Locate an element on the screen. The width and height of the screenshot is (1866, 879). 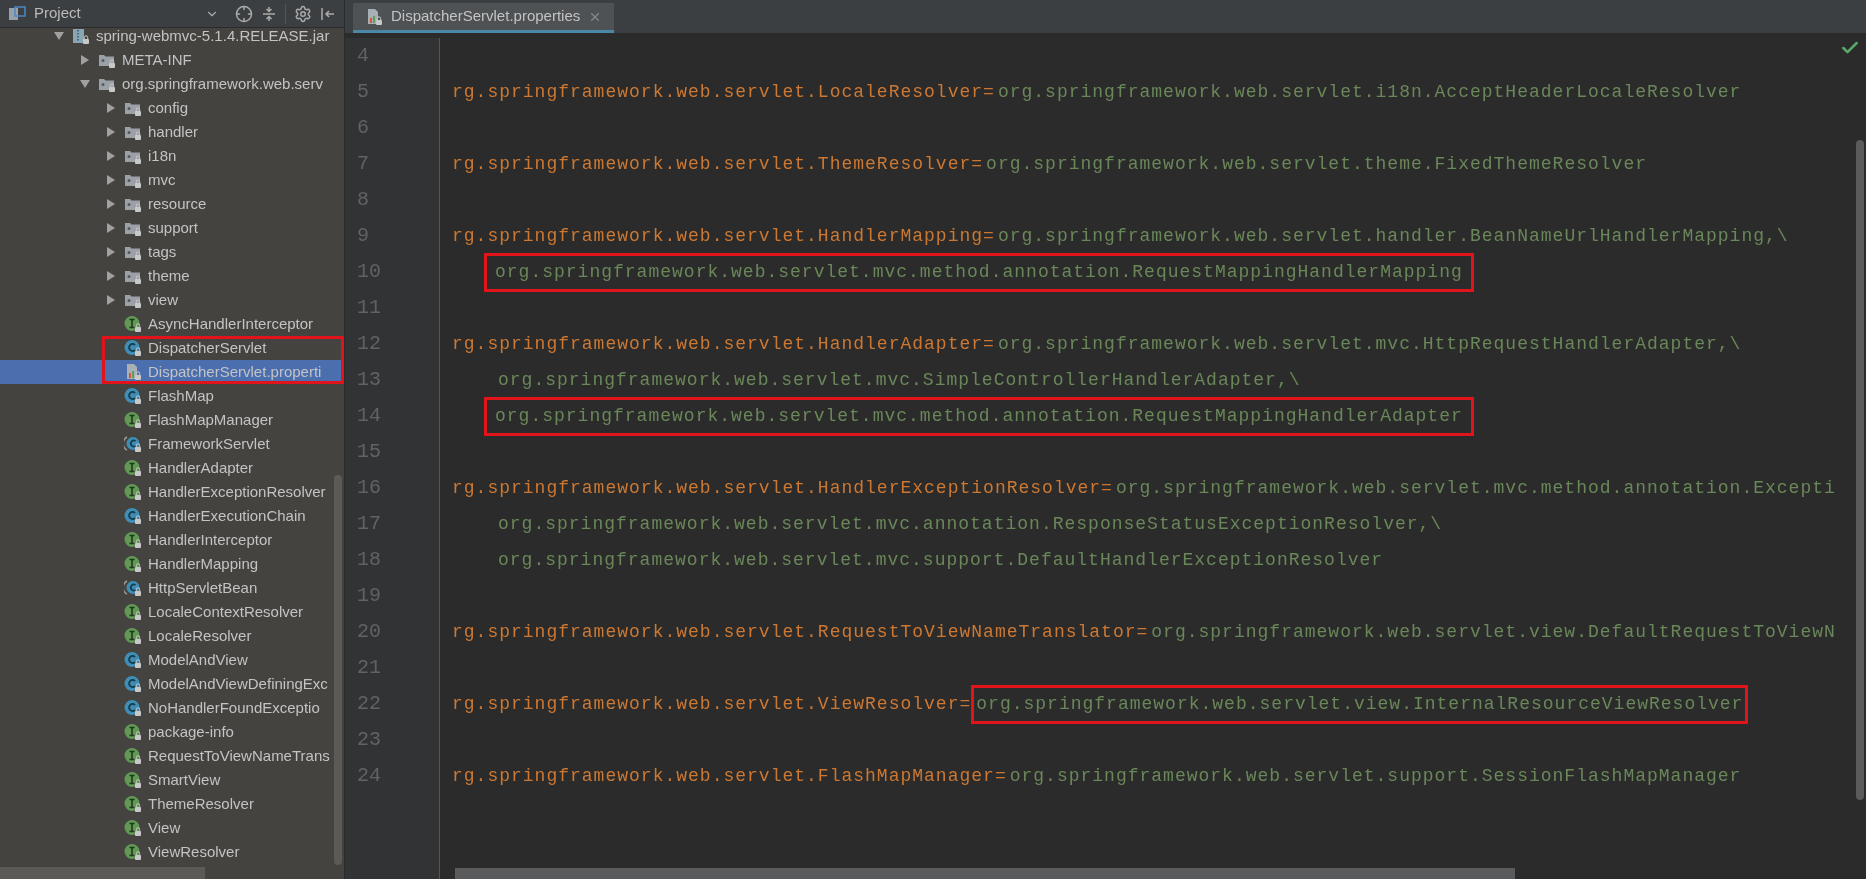
tree-item-label: DispatcherServlet is located at coordinates (207, 347).